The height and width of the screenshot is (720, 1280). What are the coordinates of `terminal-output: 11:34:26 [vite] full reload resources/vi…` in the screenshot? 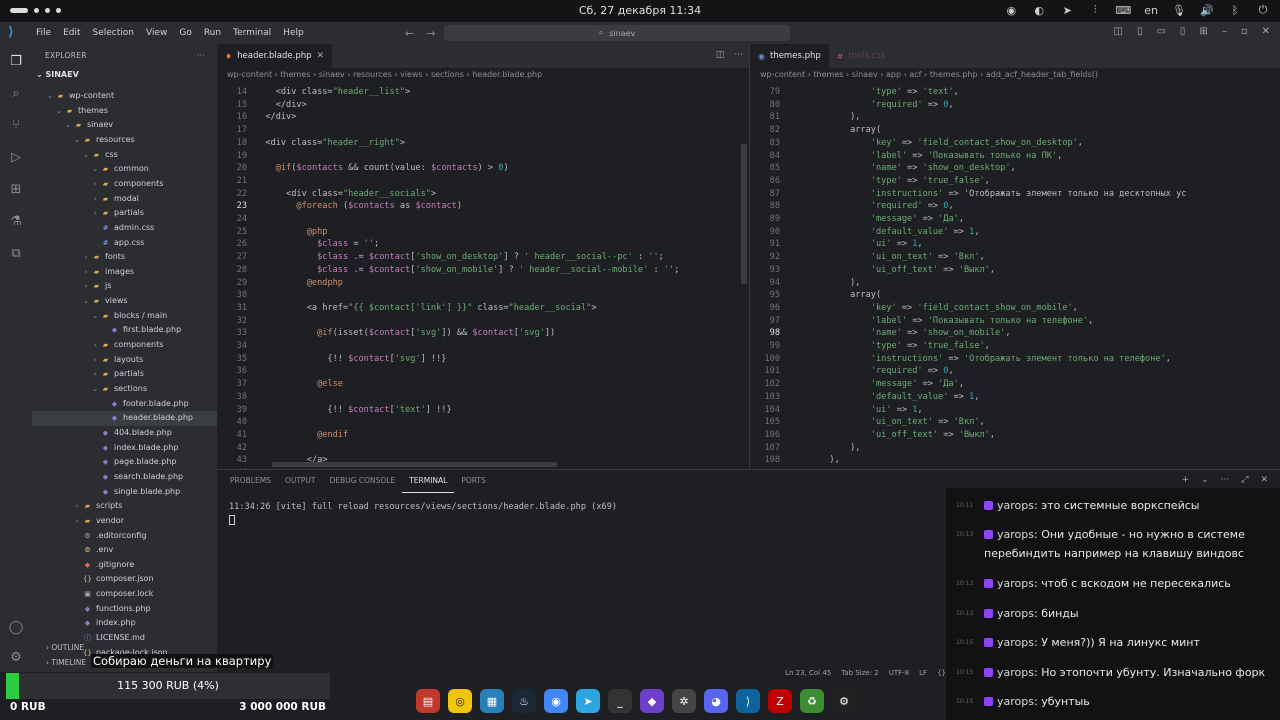 It's located at (423, 507).